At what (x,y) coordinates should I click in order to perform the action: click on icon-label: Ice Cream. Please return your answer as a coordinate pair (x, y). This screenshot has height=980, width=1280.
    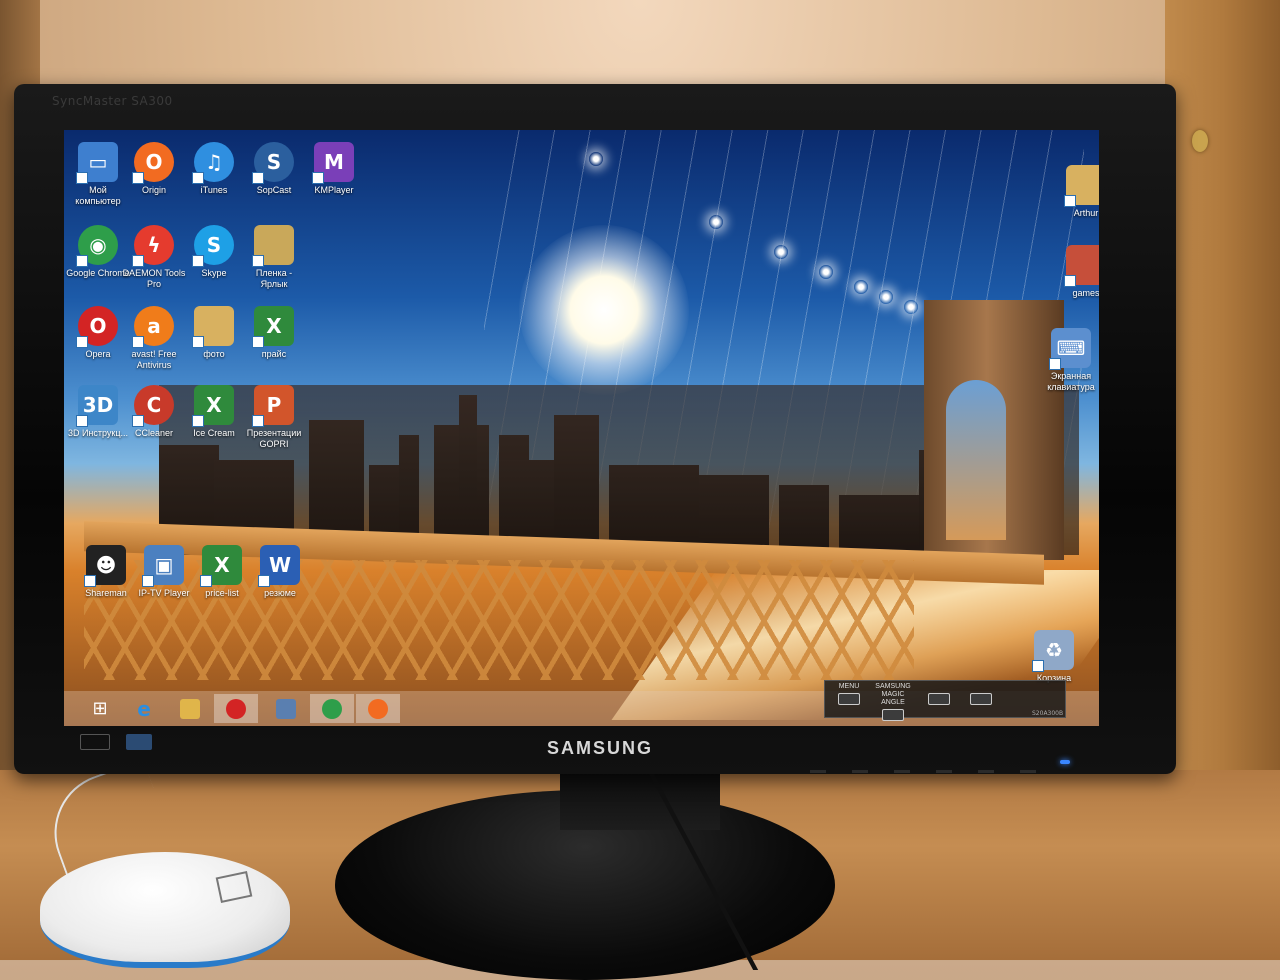
    Looking at the image, I should click on (214, 433).